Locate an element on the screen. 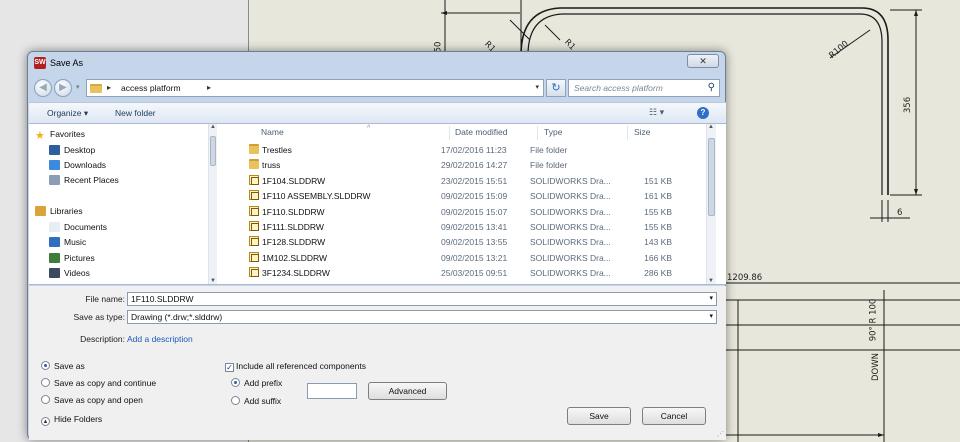 The width and height of the screenshot is (960, 442). help-icon: ? is located at coordinates (703, 113).